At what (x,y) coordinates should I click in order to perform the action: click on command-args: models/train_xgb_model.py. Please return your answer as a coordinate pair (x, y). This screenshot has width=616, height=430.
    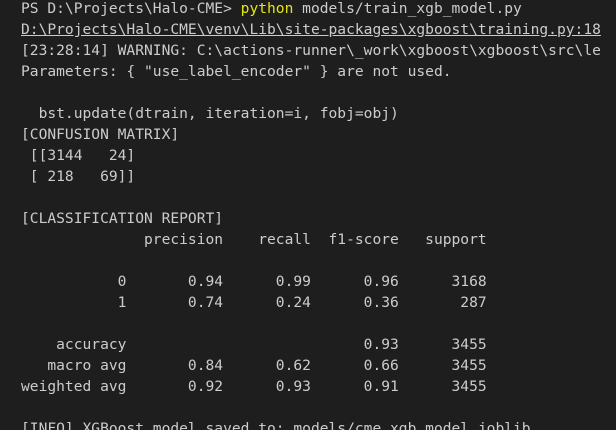
    Looking at the image, I should click on (407, 8).